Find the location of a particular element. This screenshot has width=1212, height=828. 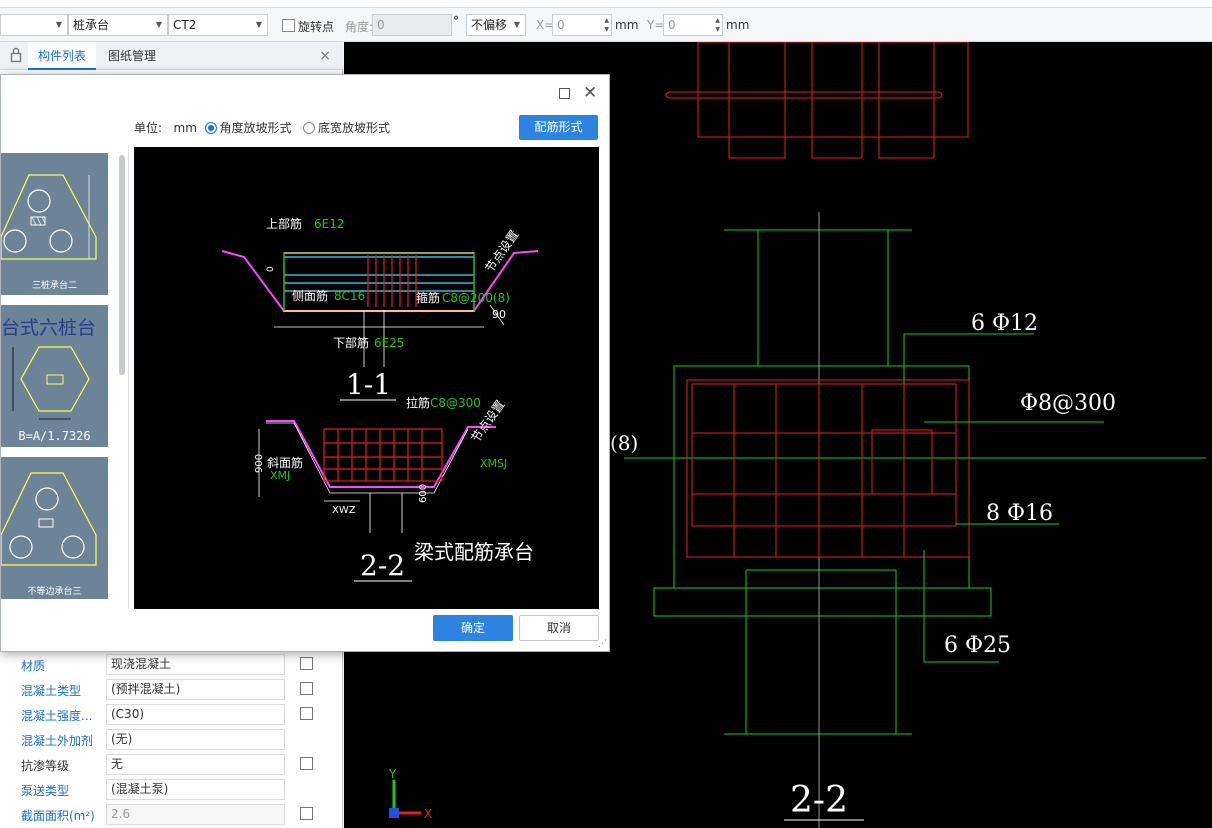

cad-label-bottom: 6 Φ25 is located at coordinates (977, 645).